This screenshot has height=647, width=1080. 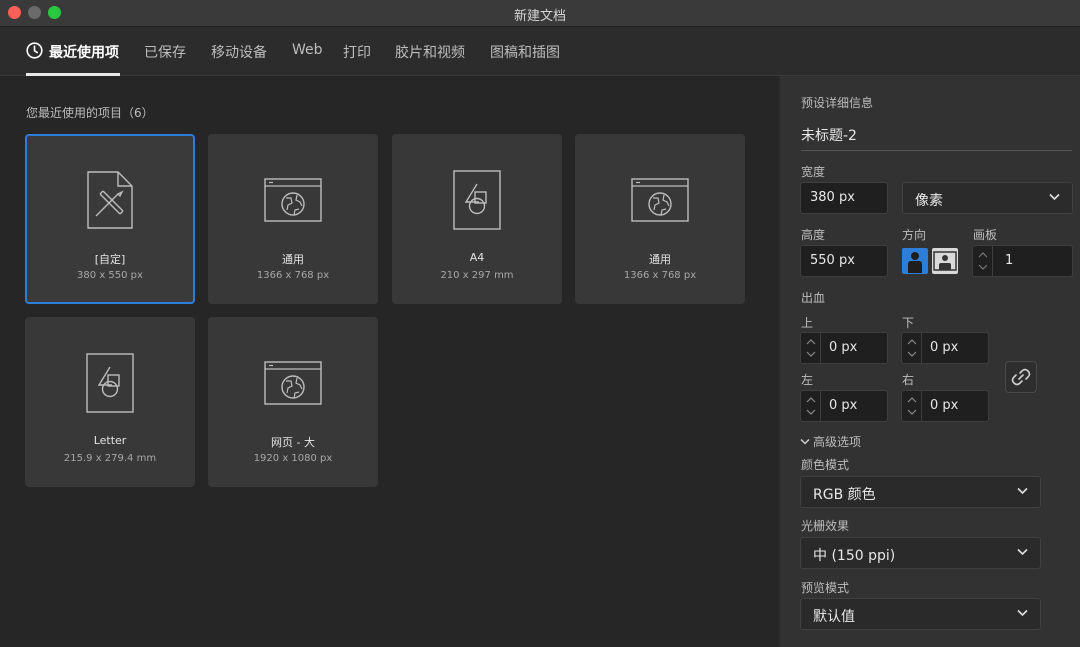 What do you see at coordinates (834, 617) in the screenshot?
I see `preview-mode-value: 默认值` at bounding box center [834, 617].